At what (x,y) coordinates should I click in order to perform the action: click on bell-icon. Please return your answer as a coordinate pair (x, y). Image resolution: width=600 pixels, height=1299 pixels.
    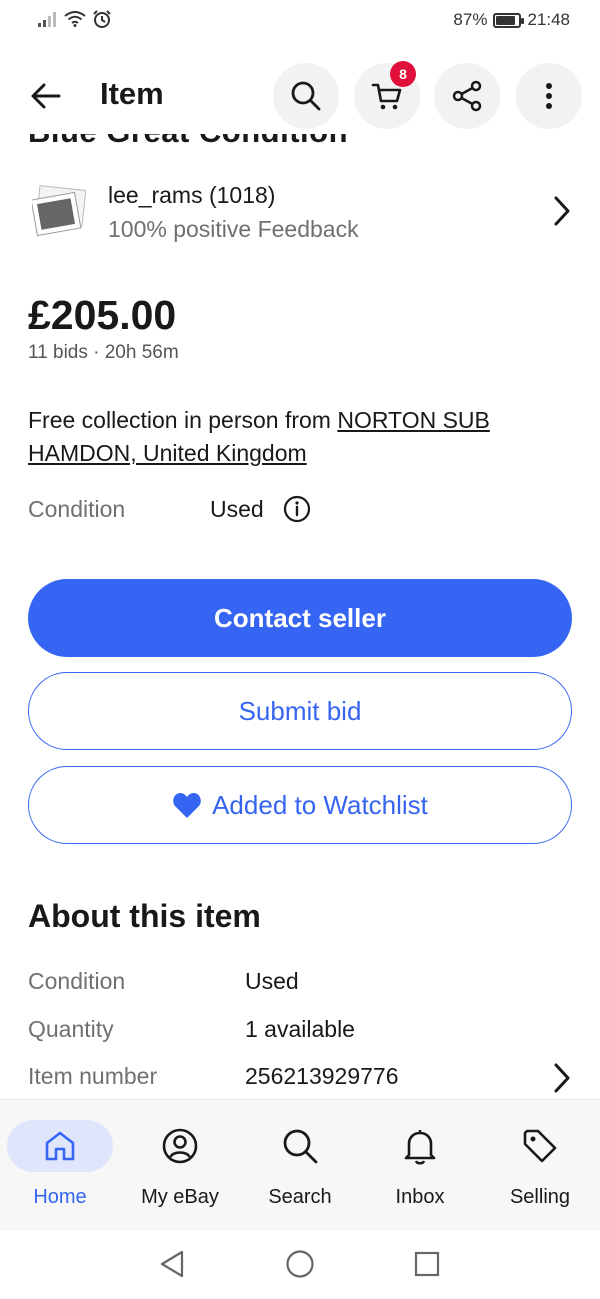
    Looking at the image, I should click on (420, 1147).